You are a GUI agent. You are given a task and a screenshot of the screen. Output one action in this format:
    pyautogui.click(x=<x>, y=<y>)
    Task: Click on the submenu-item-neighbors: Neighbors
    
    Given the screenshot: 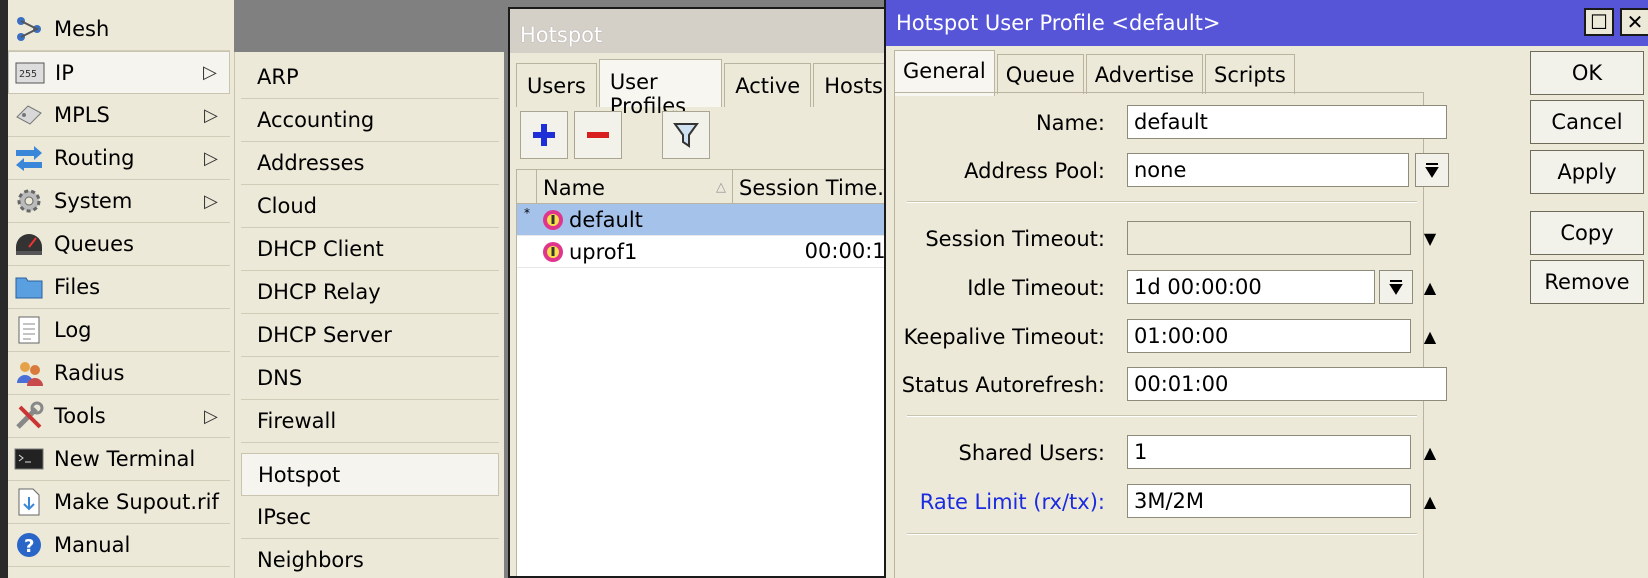 What is the action you would take?
    pyautogui.click(x=370, y=558)
    